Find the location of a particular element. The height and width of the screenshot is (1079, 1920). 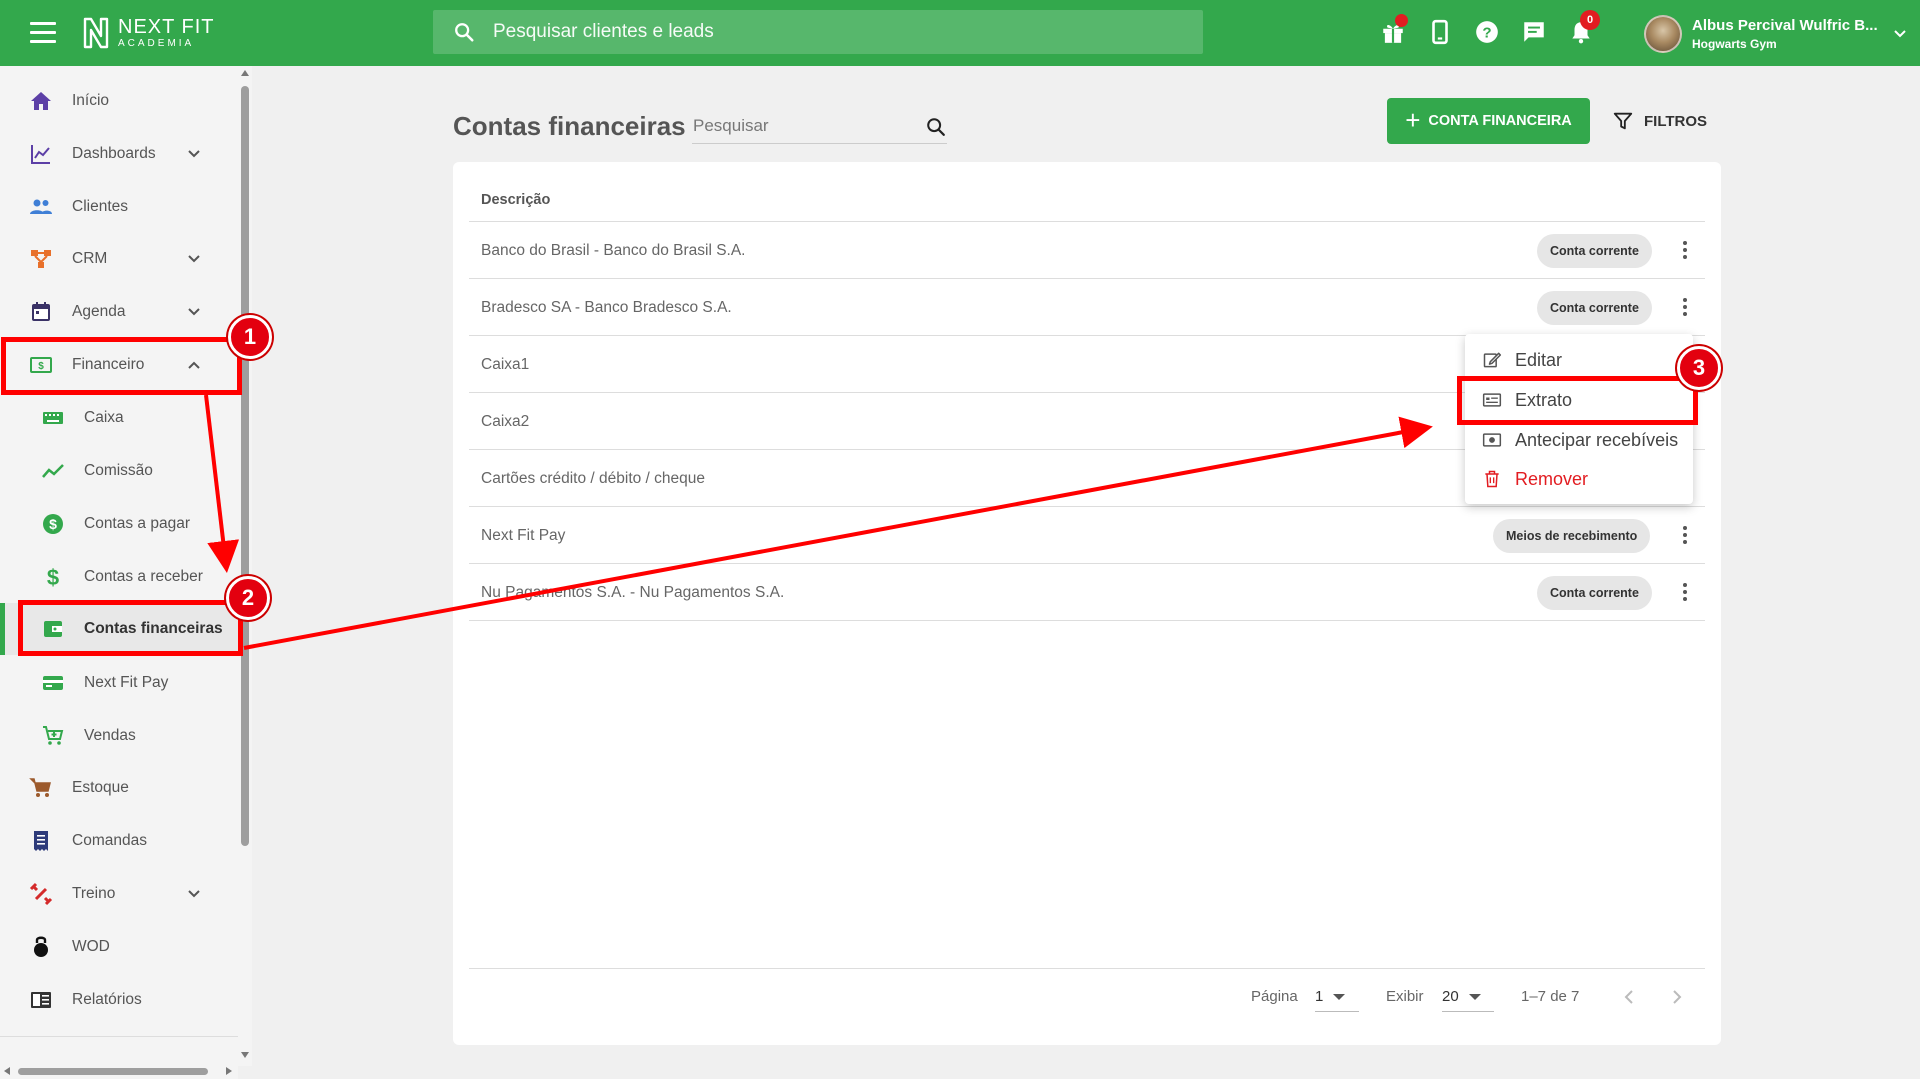

home-icon is located at coordinates (41, 101).